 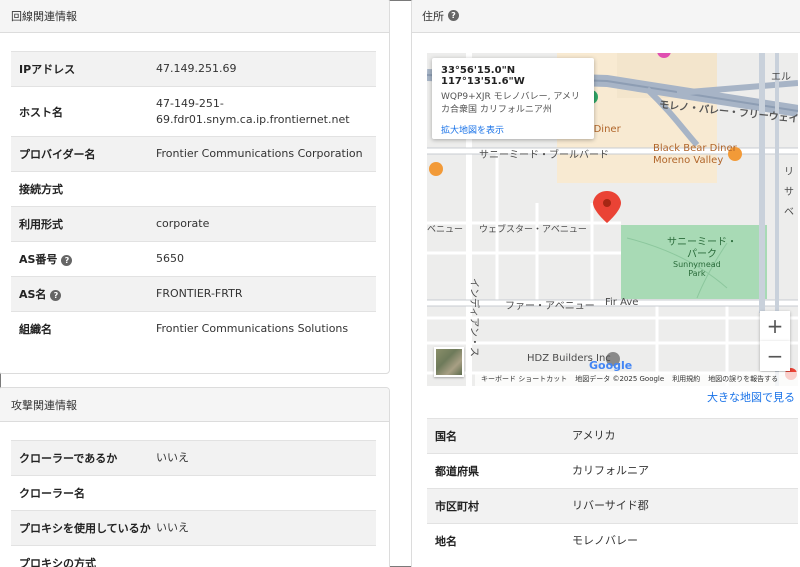 I want to click on map-label-park: サニーミード・ パーク, so click(x=702, y=248).